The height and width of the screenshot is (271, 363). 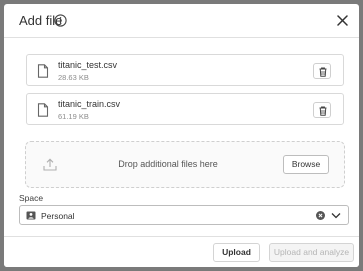 I want to click on space-select: Personal, so click(x=184, y=215).